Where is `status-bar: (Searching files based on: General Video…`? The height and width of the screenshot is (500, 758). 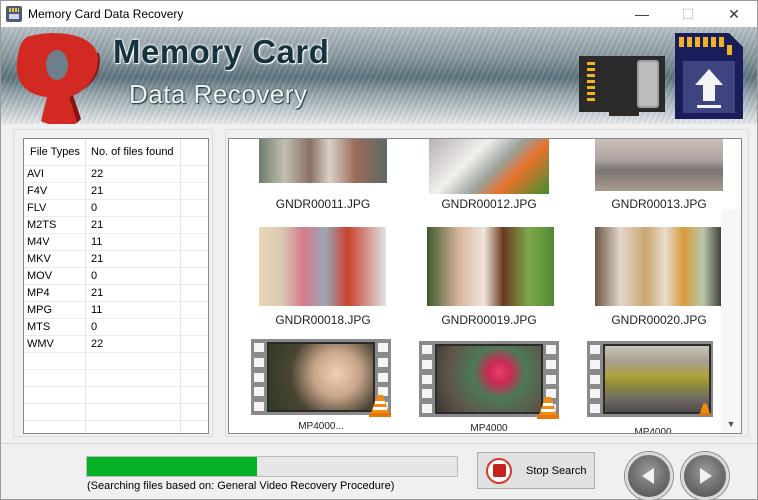 status-bar: (Searching files based on: General Video… is located at coordinates (379, 471).